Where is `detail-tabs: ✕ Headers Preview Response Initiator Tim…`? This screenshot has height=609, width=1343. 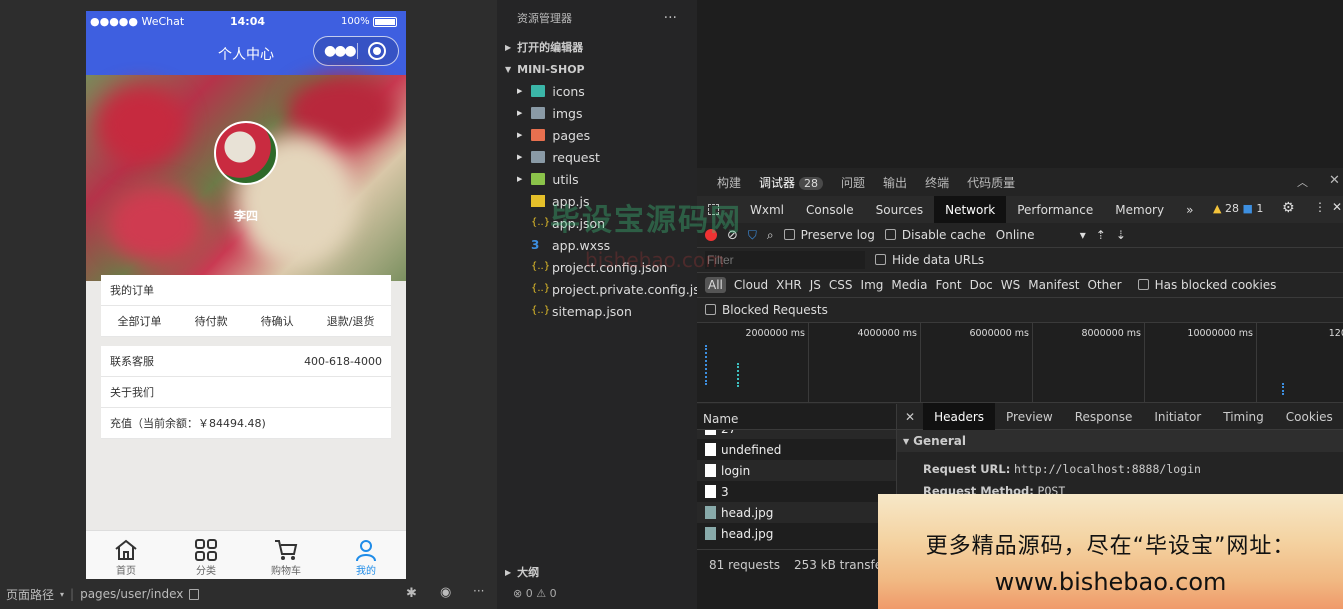
detail-tabs: ✕ Headers Preview Response Initiator Tim… is located at coordinates (1120, 416).